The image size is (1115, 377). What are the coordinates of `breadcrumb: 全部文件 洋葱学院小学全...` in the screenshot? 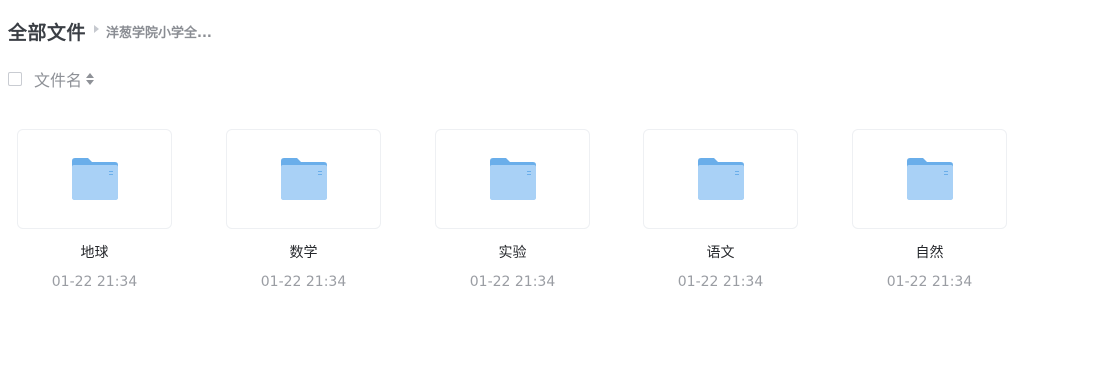 It's located at (110, 31).